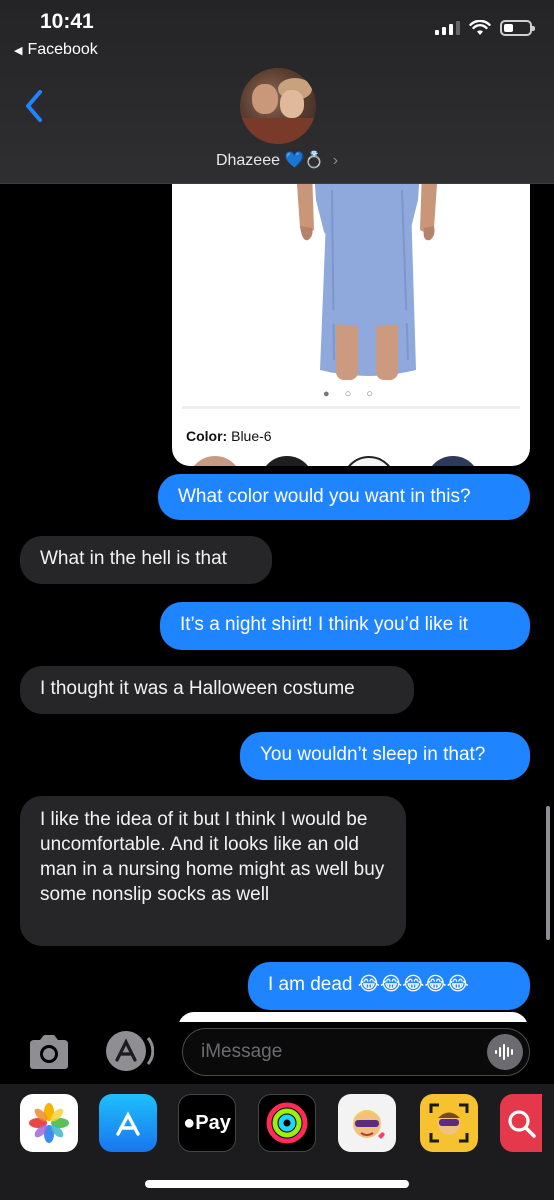  What do you see at coordinates (128, 1123) in the screenshot?
I see `app-store-icon` at bounding box center [128, 1123].